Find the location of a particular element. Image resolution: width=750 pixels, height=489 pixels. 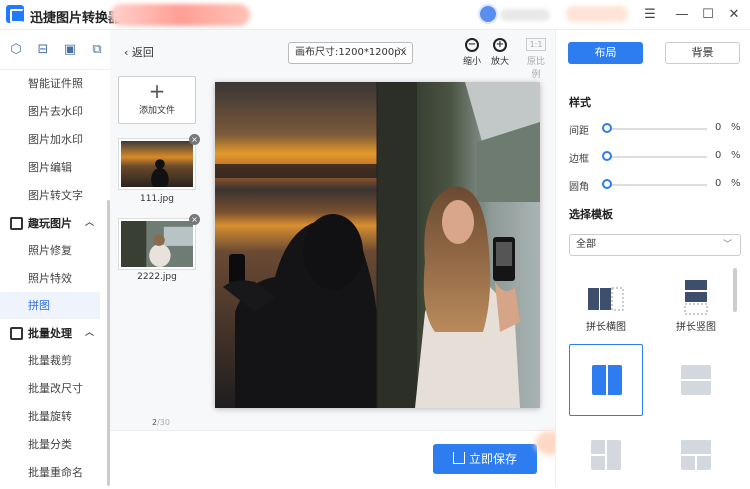

sidebar-item-batch-resize: 批量改尺寸 is located at coordinates (50, 388).